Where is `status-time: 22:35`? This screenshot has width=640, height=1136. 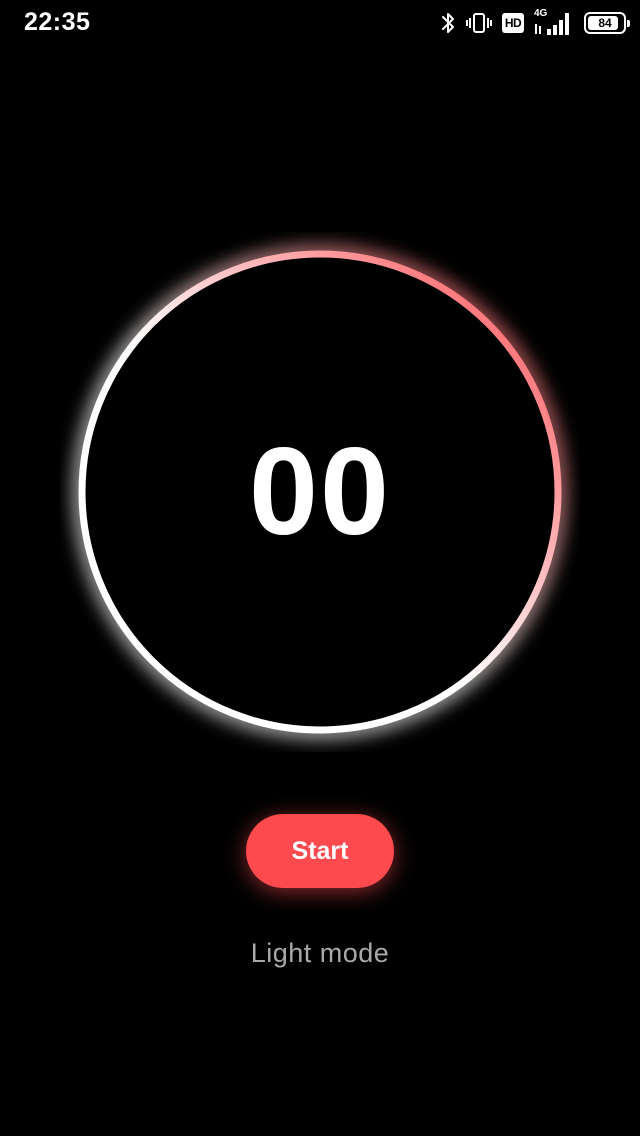 status-time: 22:35 is located at coordinates (57, 22).